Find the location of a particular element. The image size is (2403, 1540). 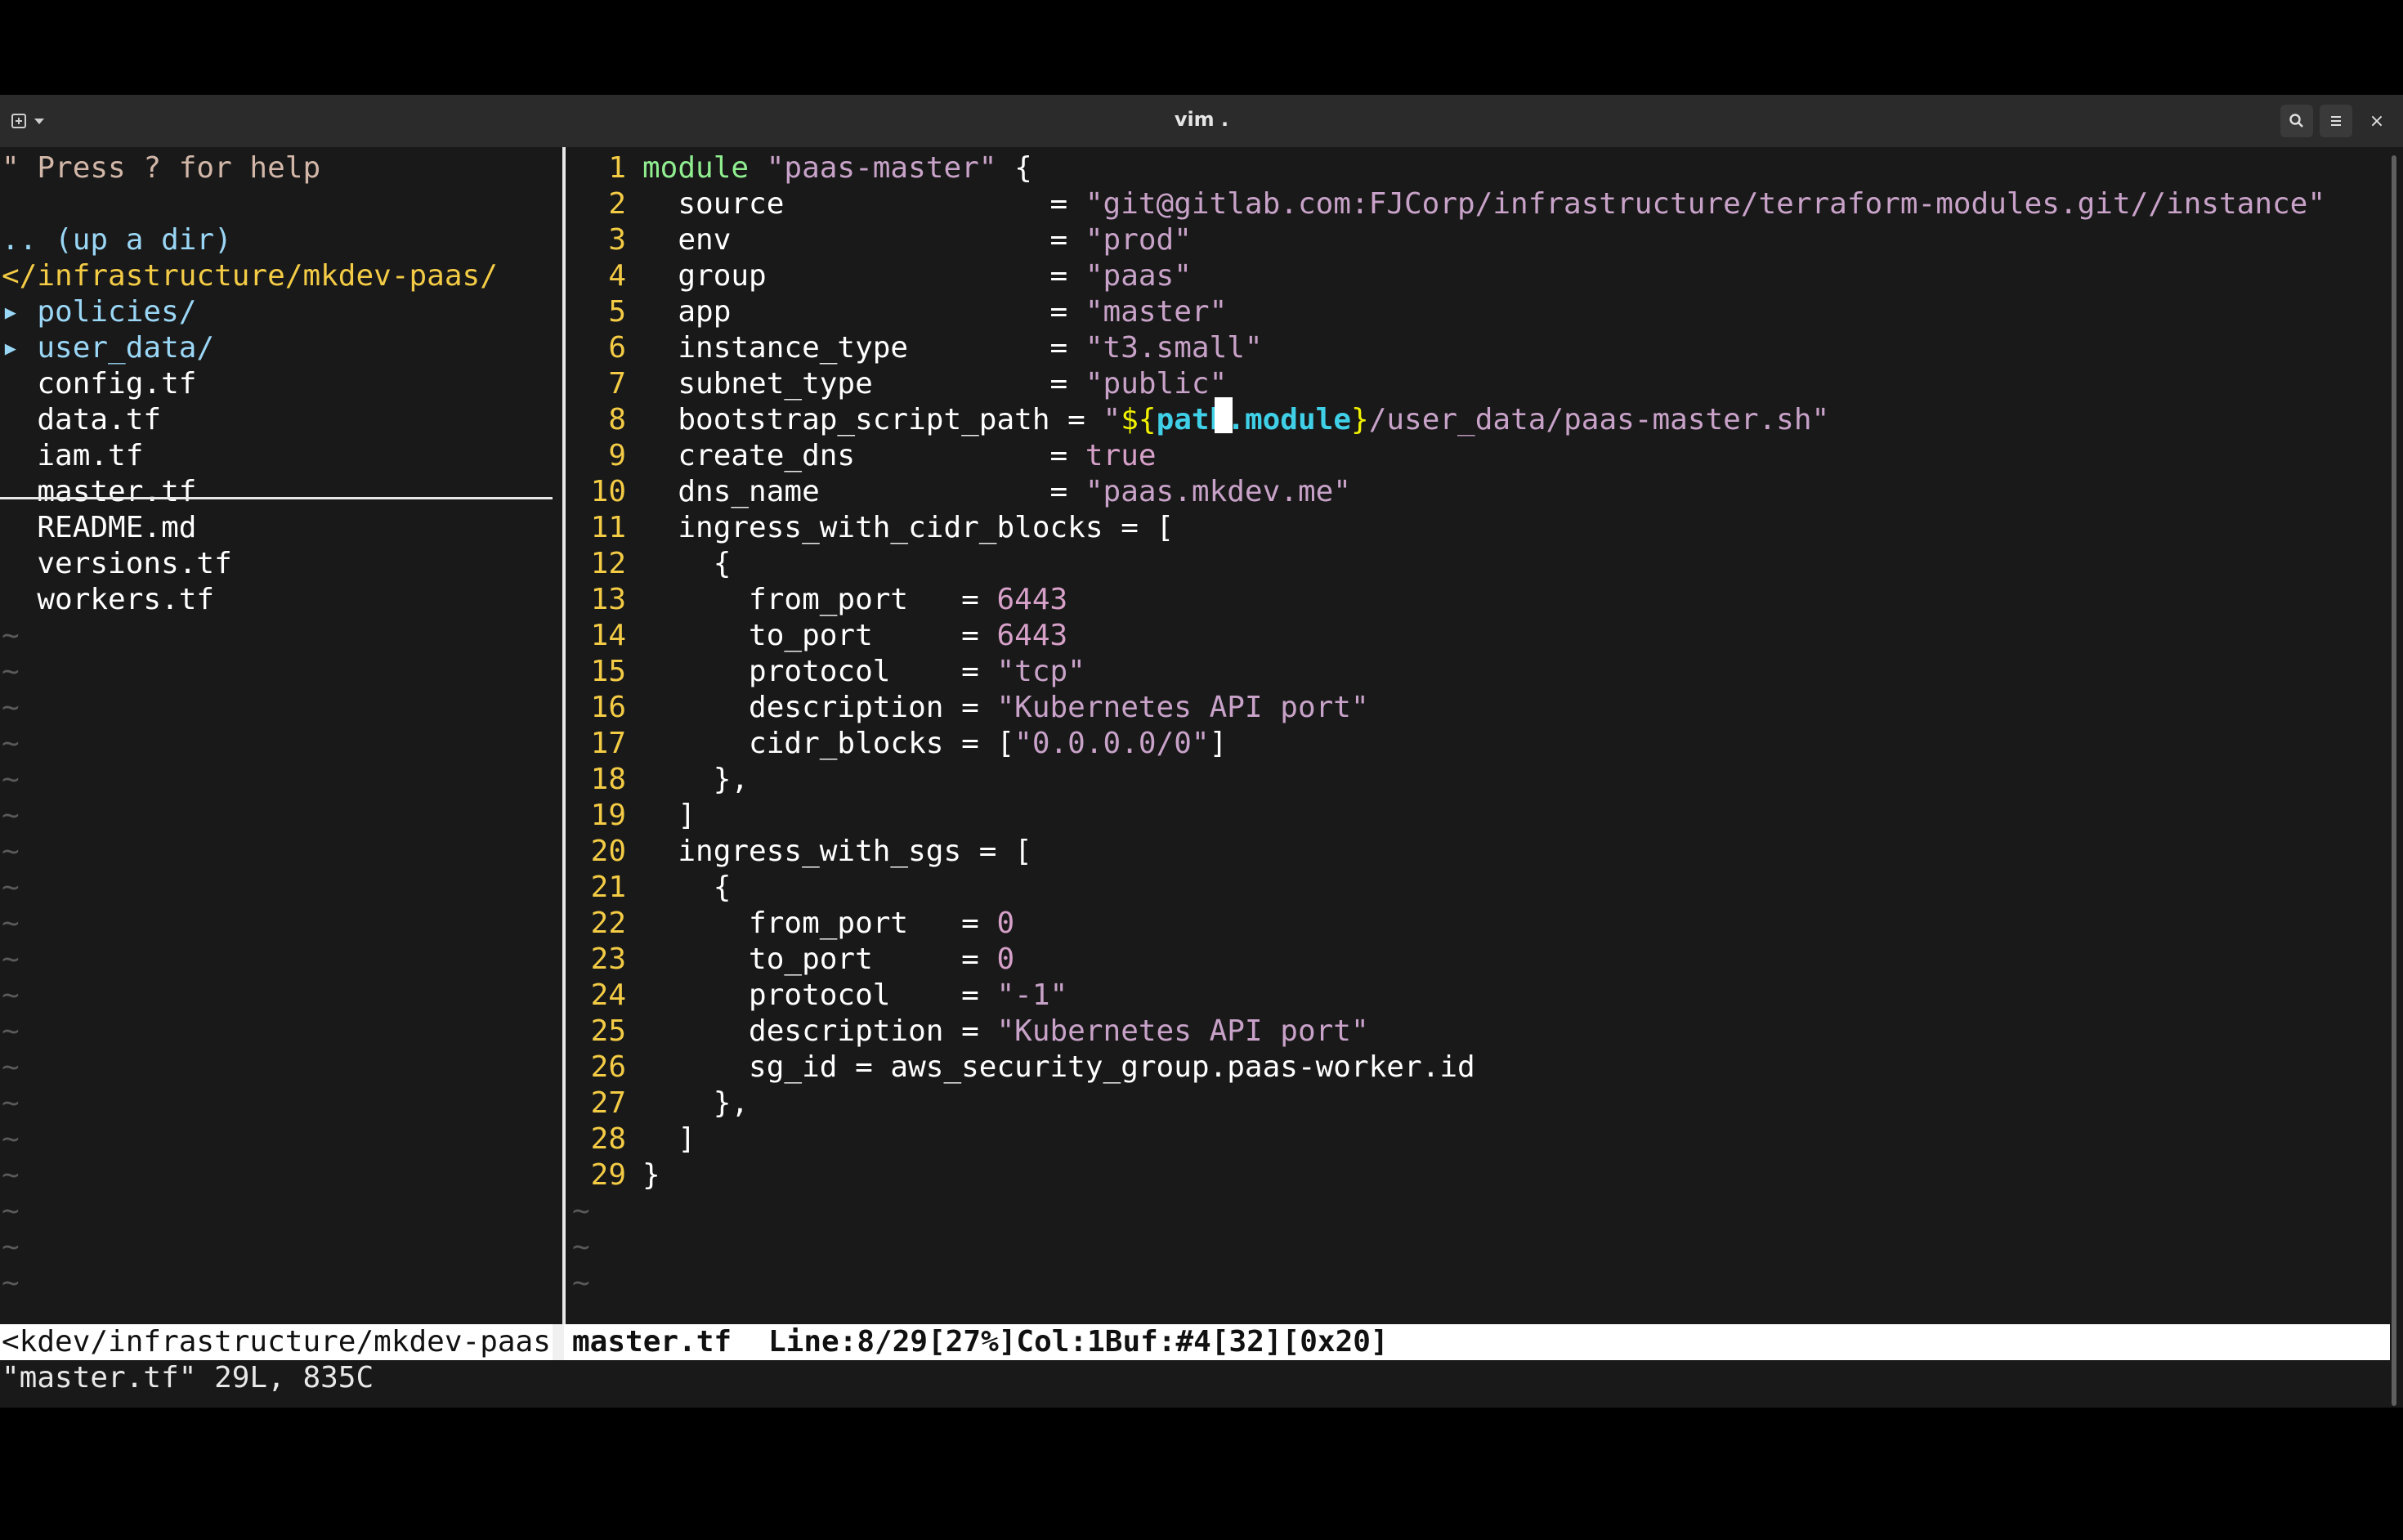

tree-dir-policies: ▸ policies/ is located at coordinates (99, 312).